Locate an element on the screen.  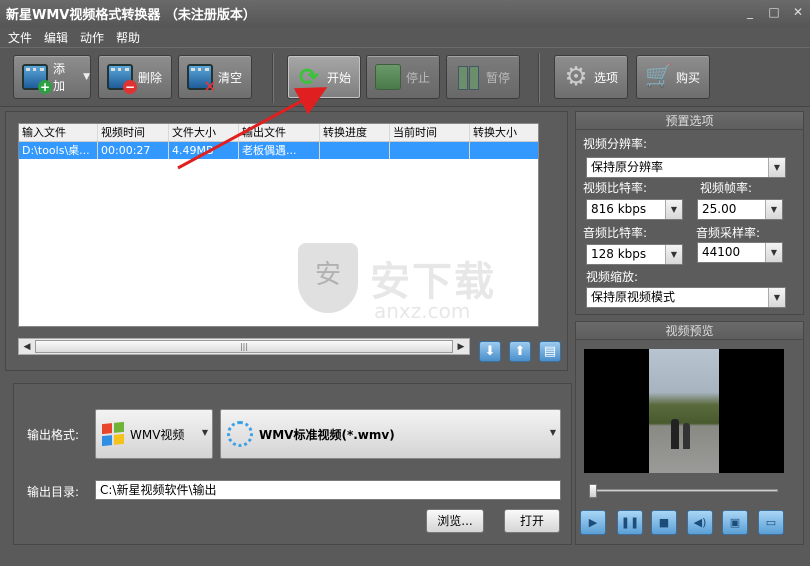
video-bitrate-select: 816 kbps ▼ is located at coordinates (634, 209).